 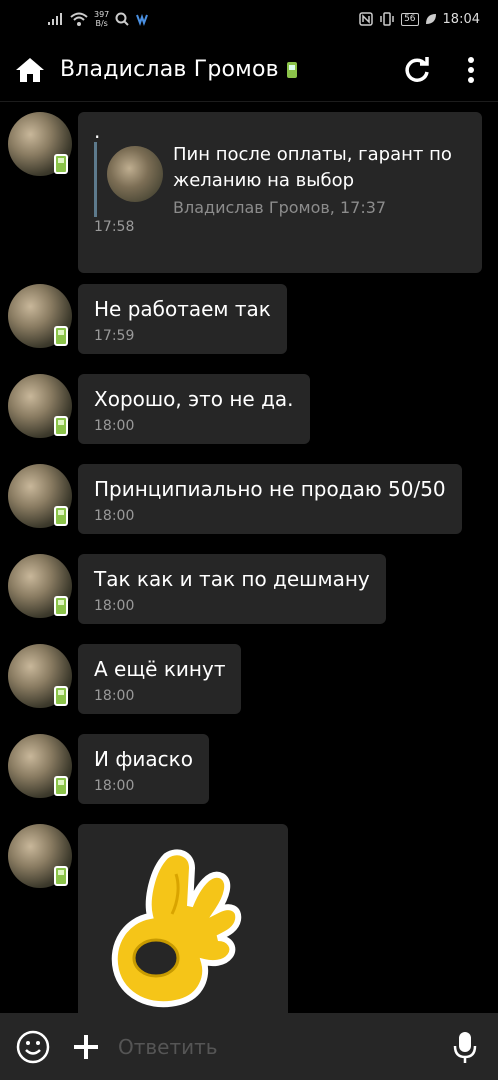 I want to click on message: Так как и так по дешману 18:00, so click(x=197, y=589).